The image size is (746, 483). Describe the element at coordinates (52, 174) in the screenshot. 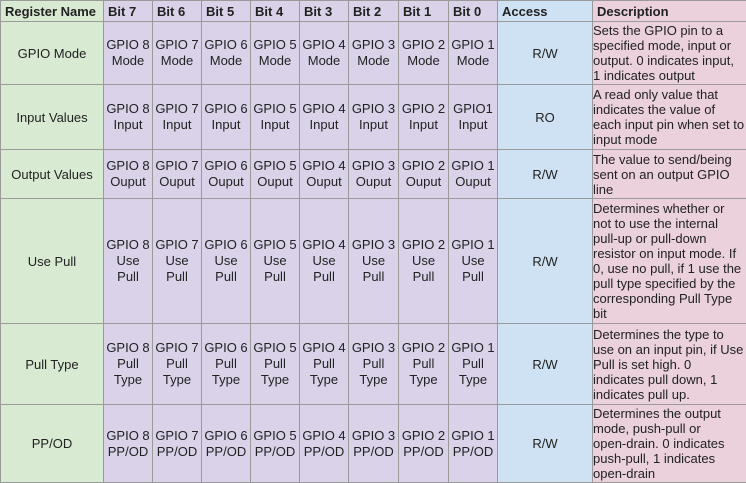

I see `register-name-cell: Output Values` at that location.